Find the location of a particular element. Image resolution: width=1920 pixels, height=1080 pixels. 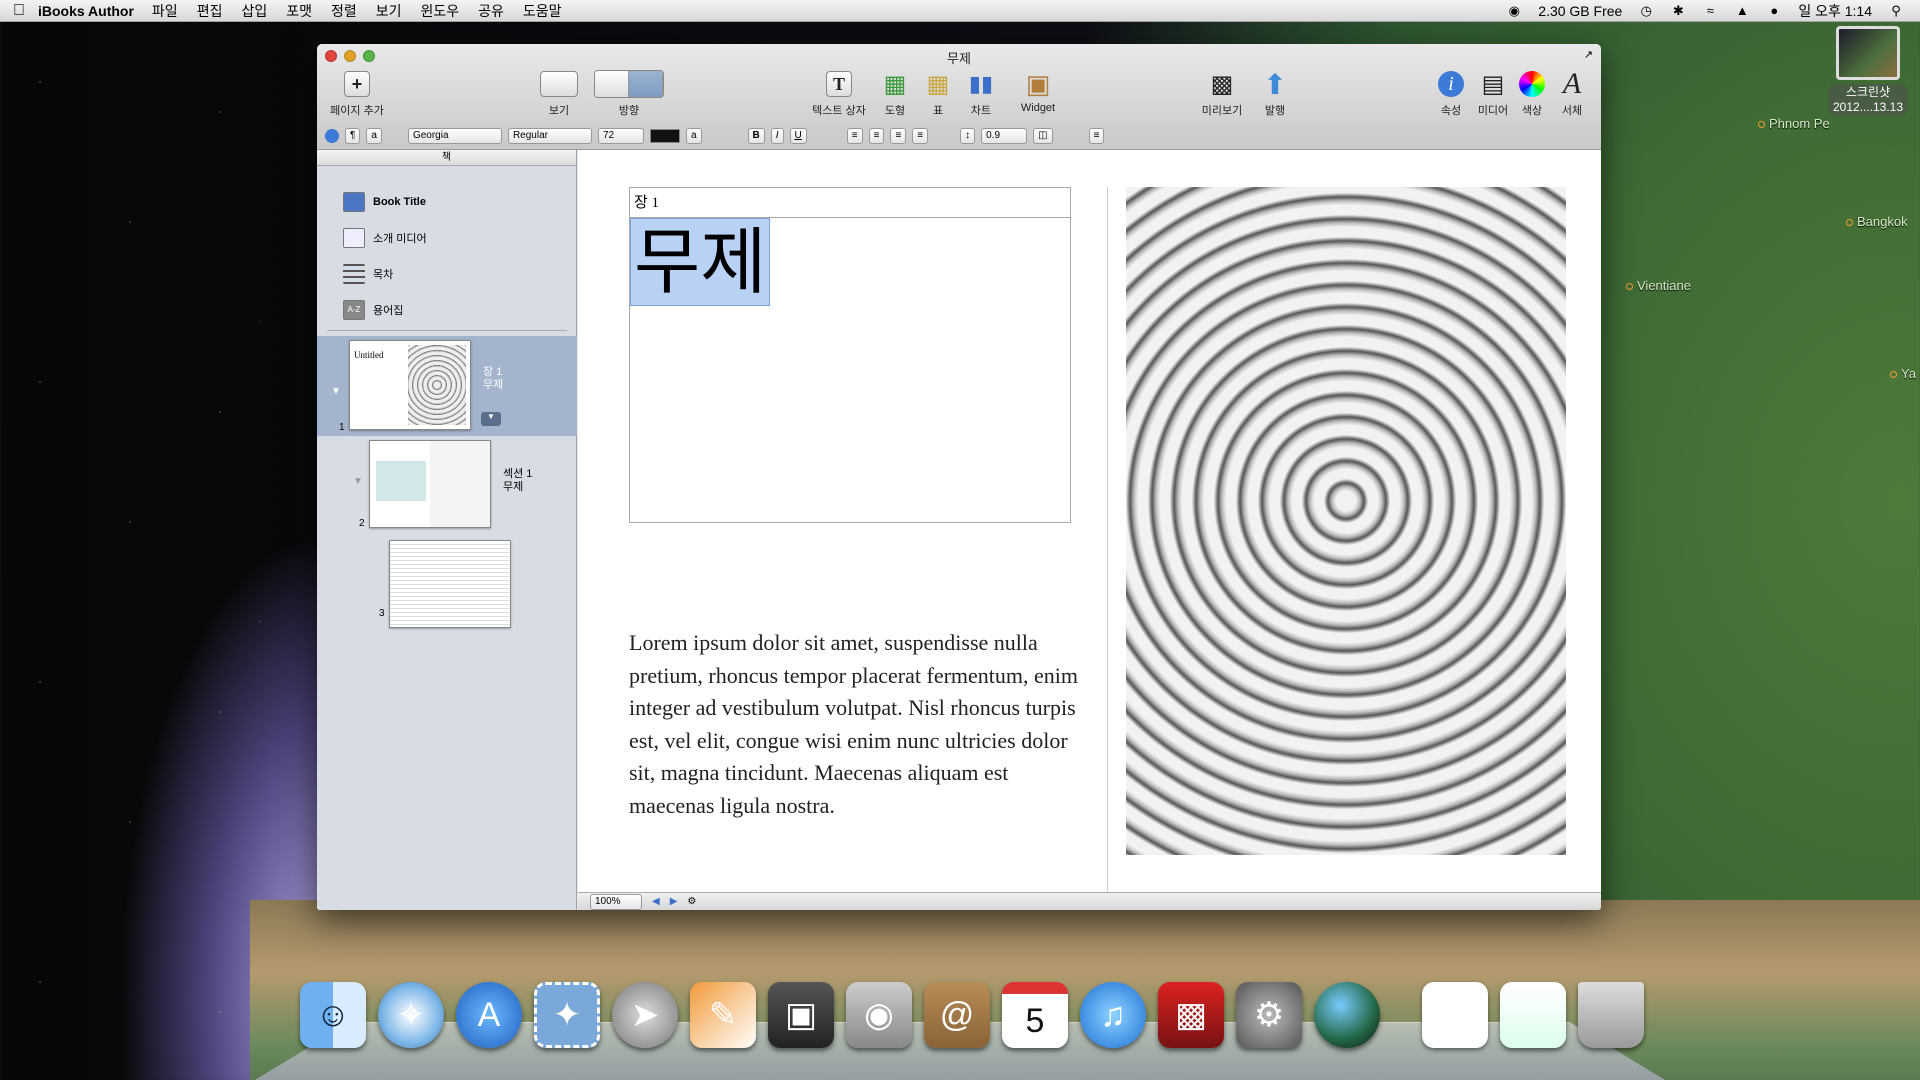

menu-view: 보기 is located at coordinates (389, 11).